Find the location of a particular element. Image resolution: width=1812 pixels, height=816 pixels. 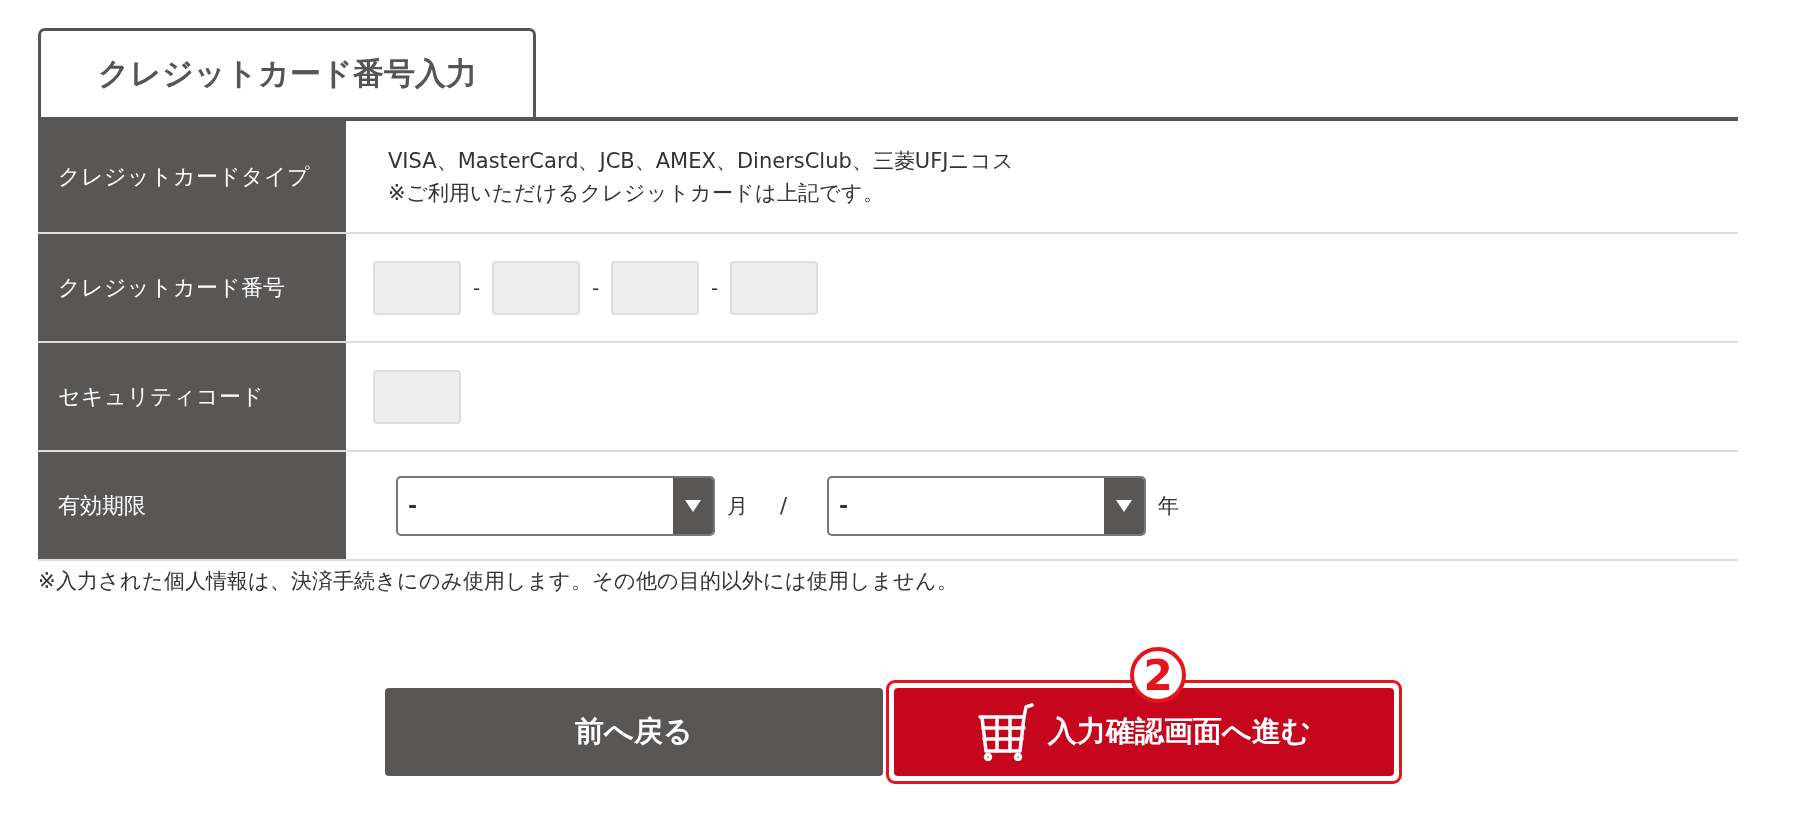

unit-text: 月 is located at coordinates (737, 506).